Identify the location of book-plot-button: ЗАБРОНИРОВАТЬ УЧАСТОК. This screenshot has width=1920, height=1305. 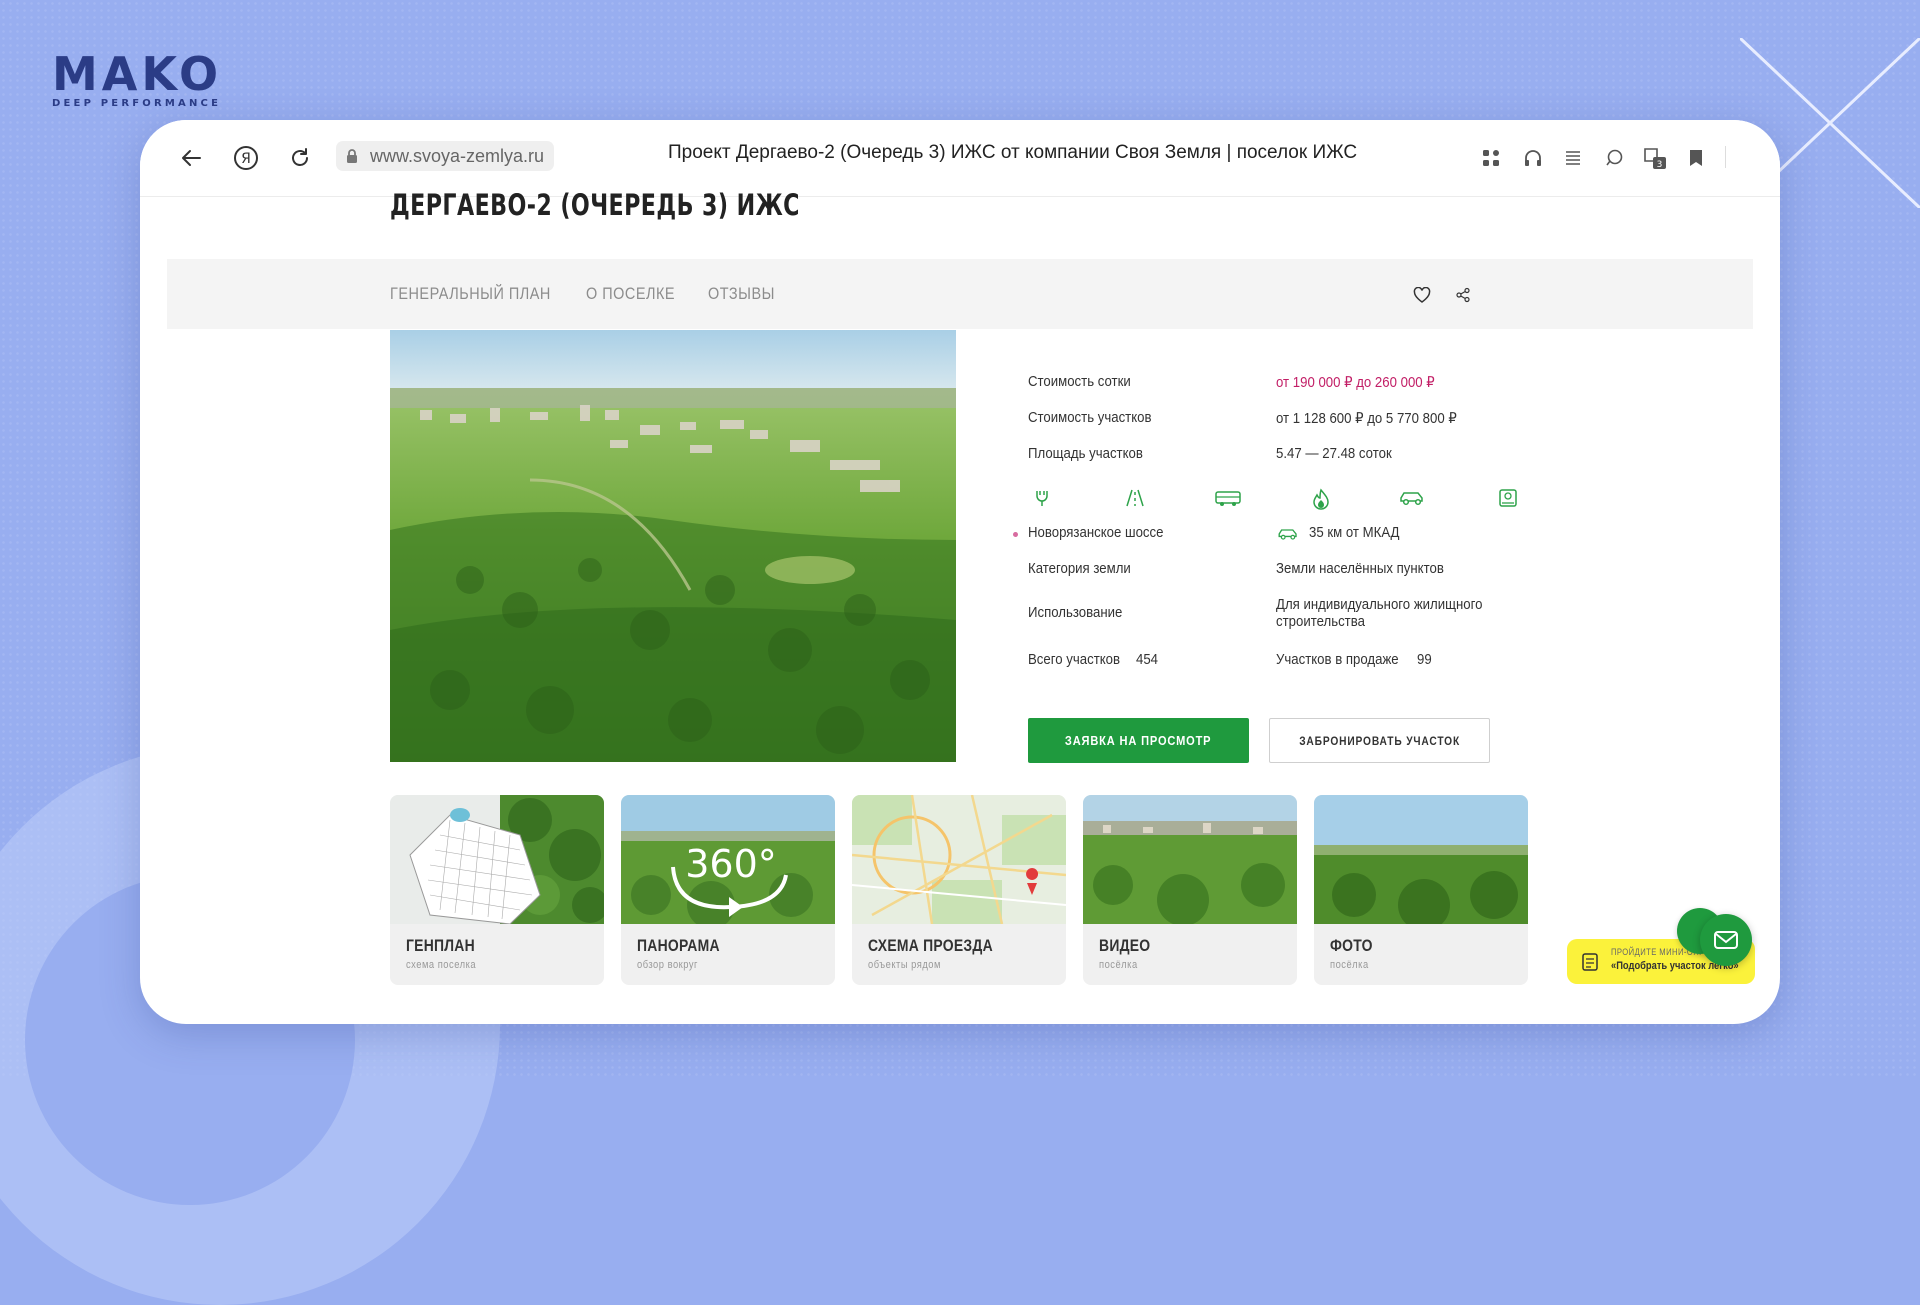
(1379, 740).